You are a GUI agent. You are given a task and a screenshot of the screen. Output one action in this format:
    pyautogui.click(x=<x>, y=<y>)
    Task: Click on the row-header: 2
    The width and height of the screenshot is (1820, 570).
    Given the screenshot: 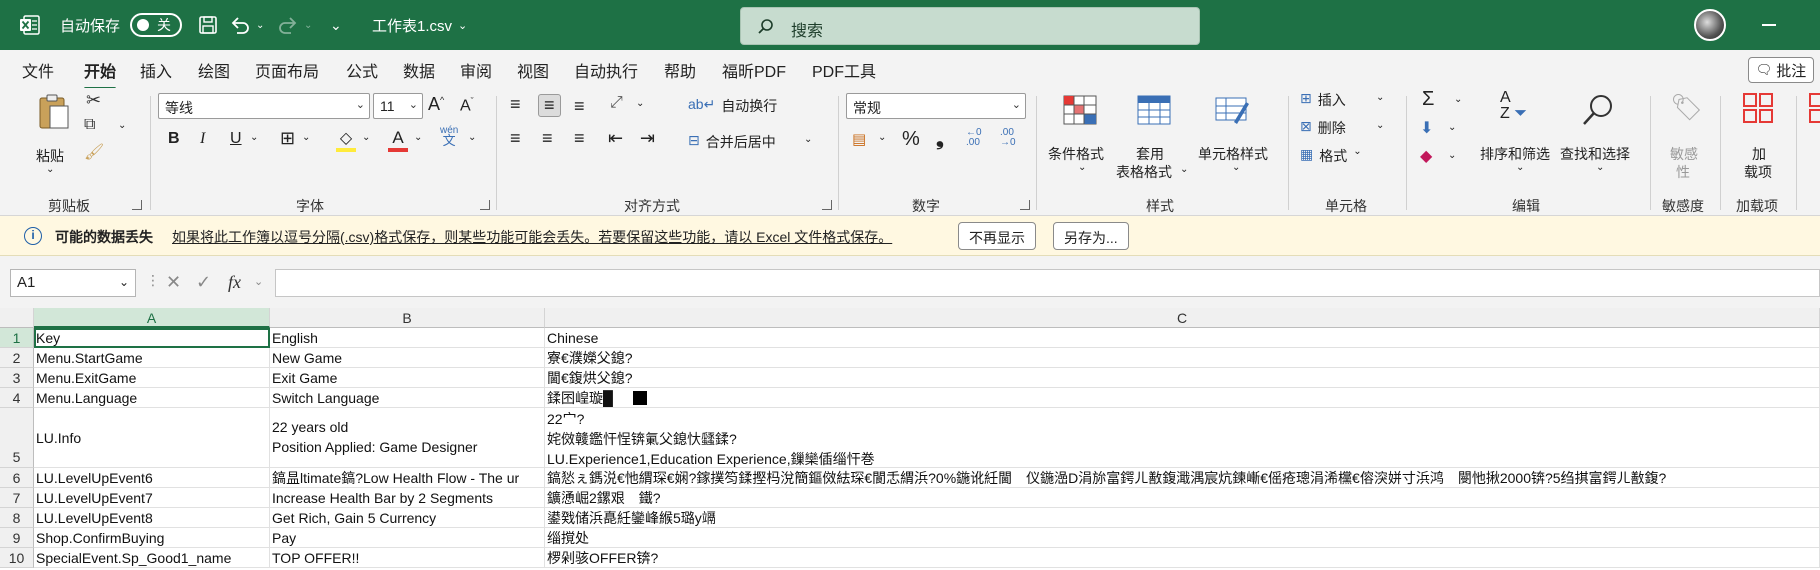 What is the action you would take?
    pyautogui.click(x=17, y=358)
    